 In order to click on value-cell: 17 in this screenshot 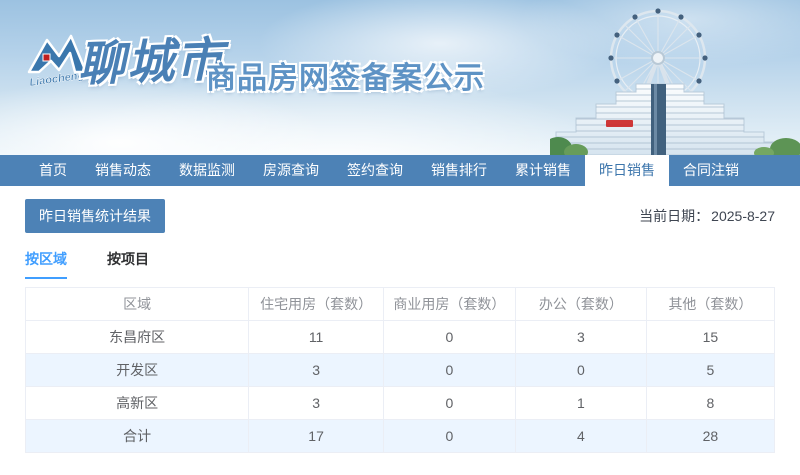, I will do `click(316, 436)`.